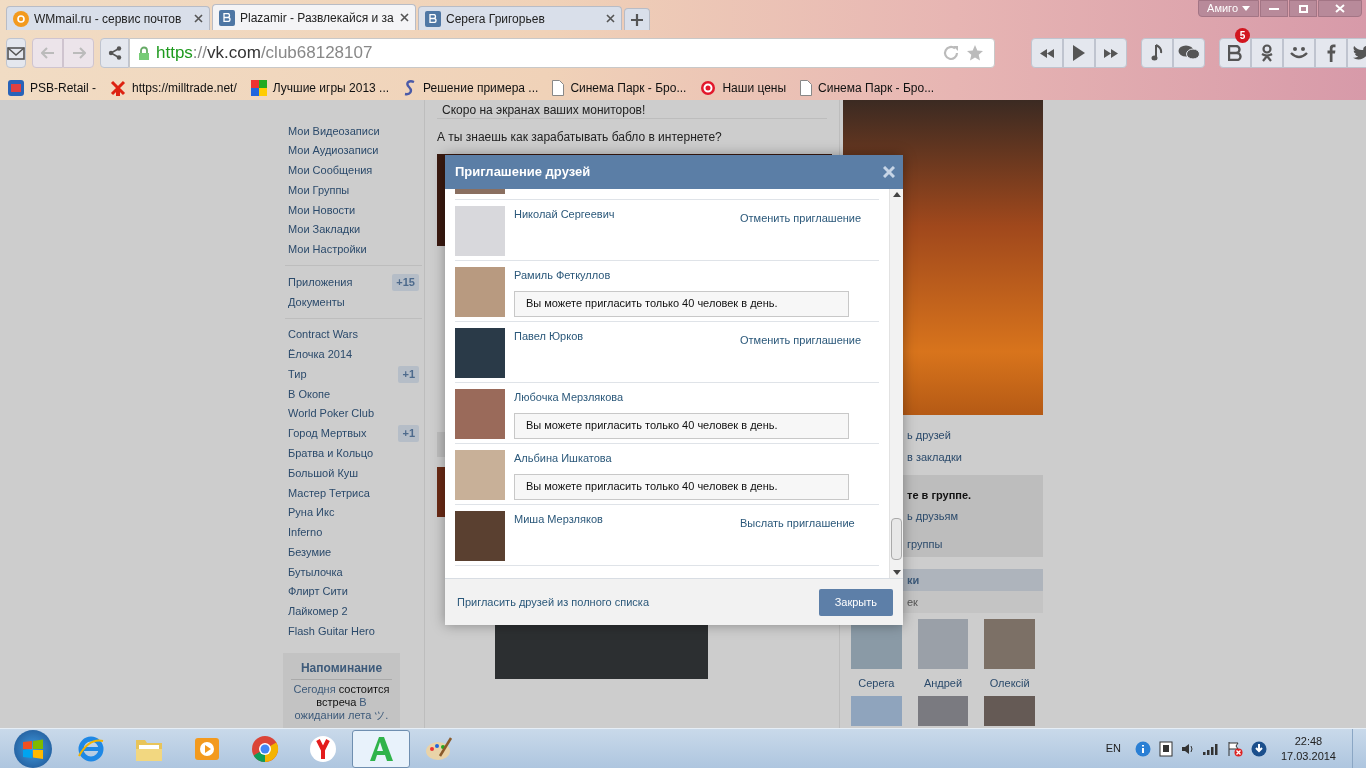 This screenshot has width=1366, height=768. What do you see at coordinates (114, 53) in the screenshot?
I see `share-button` at bounding box center [114, 53].